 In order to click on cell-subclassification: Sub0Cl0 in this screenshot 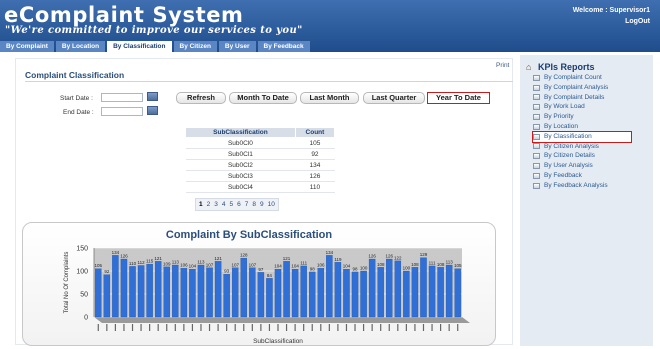, I will do `click(240, 143)`.